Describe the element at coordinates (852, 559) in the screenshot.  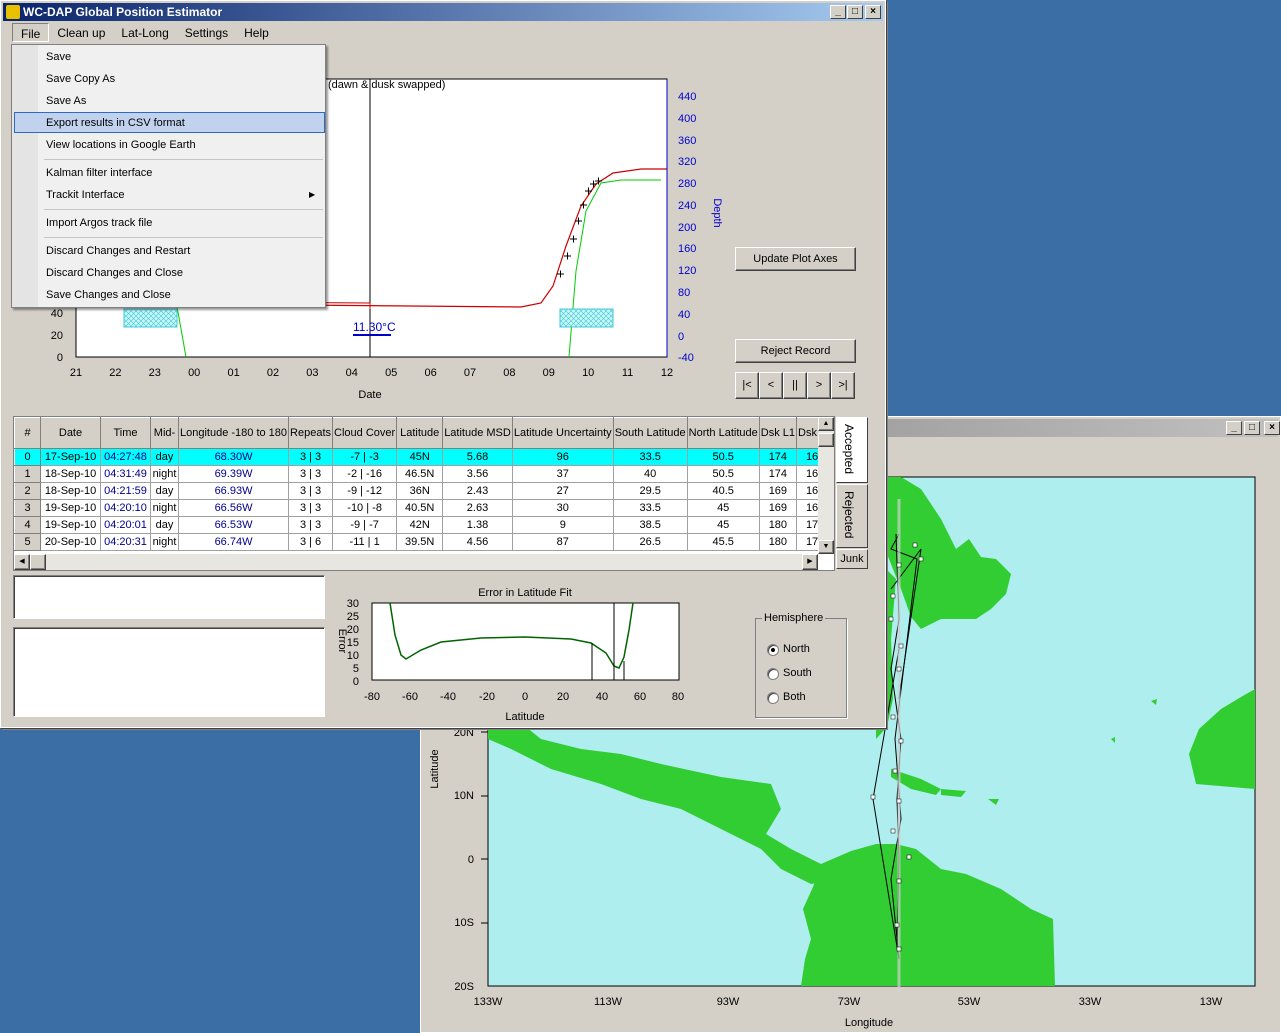
I see `tab-junk: Junk` at that location.